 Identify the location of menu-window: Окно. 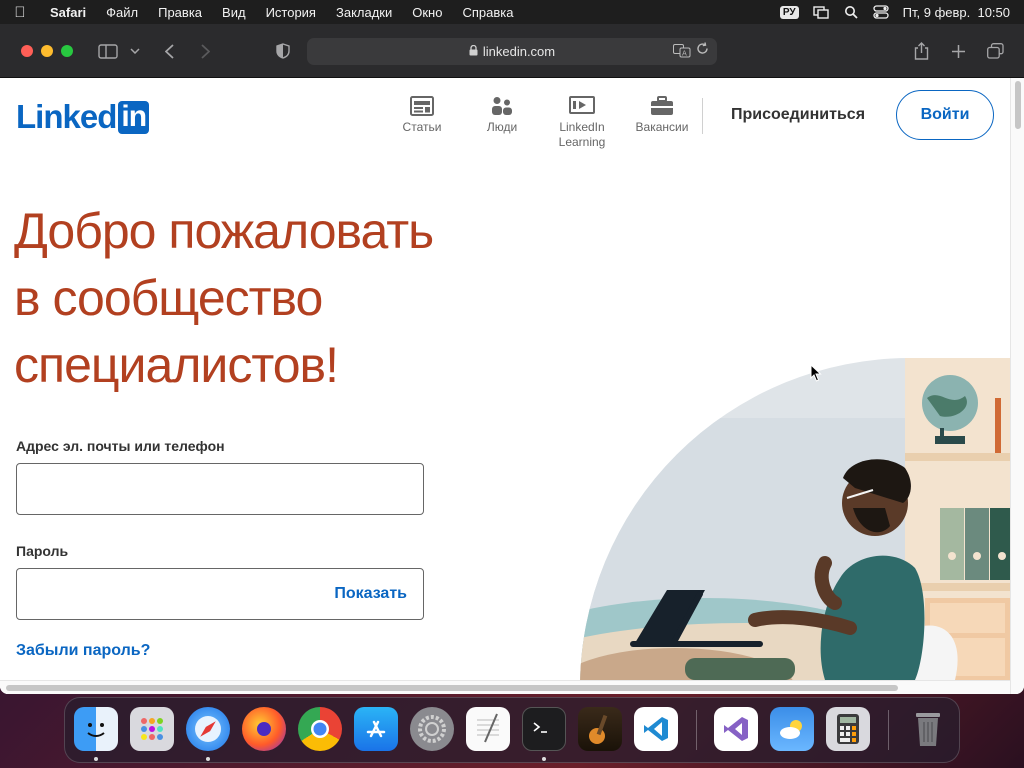
(427, 12).